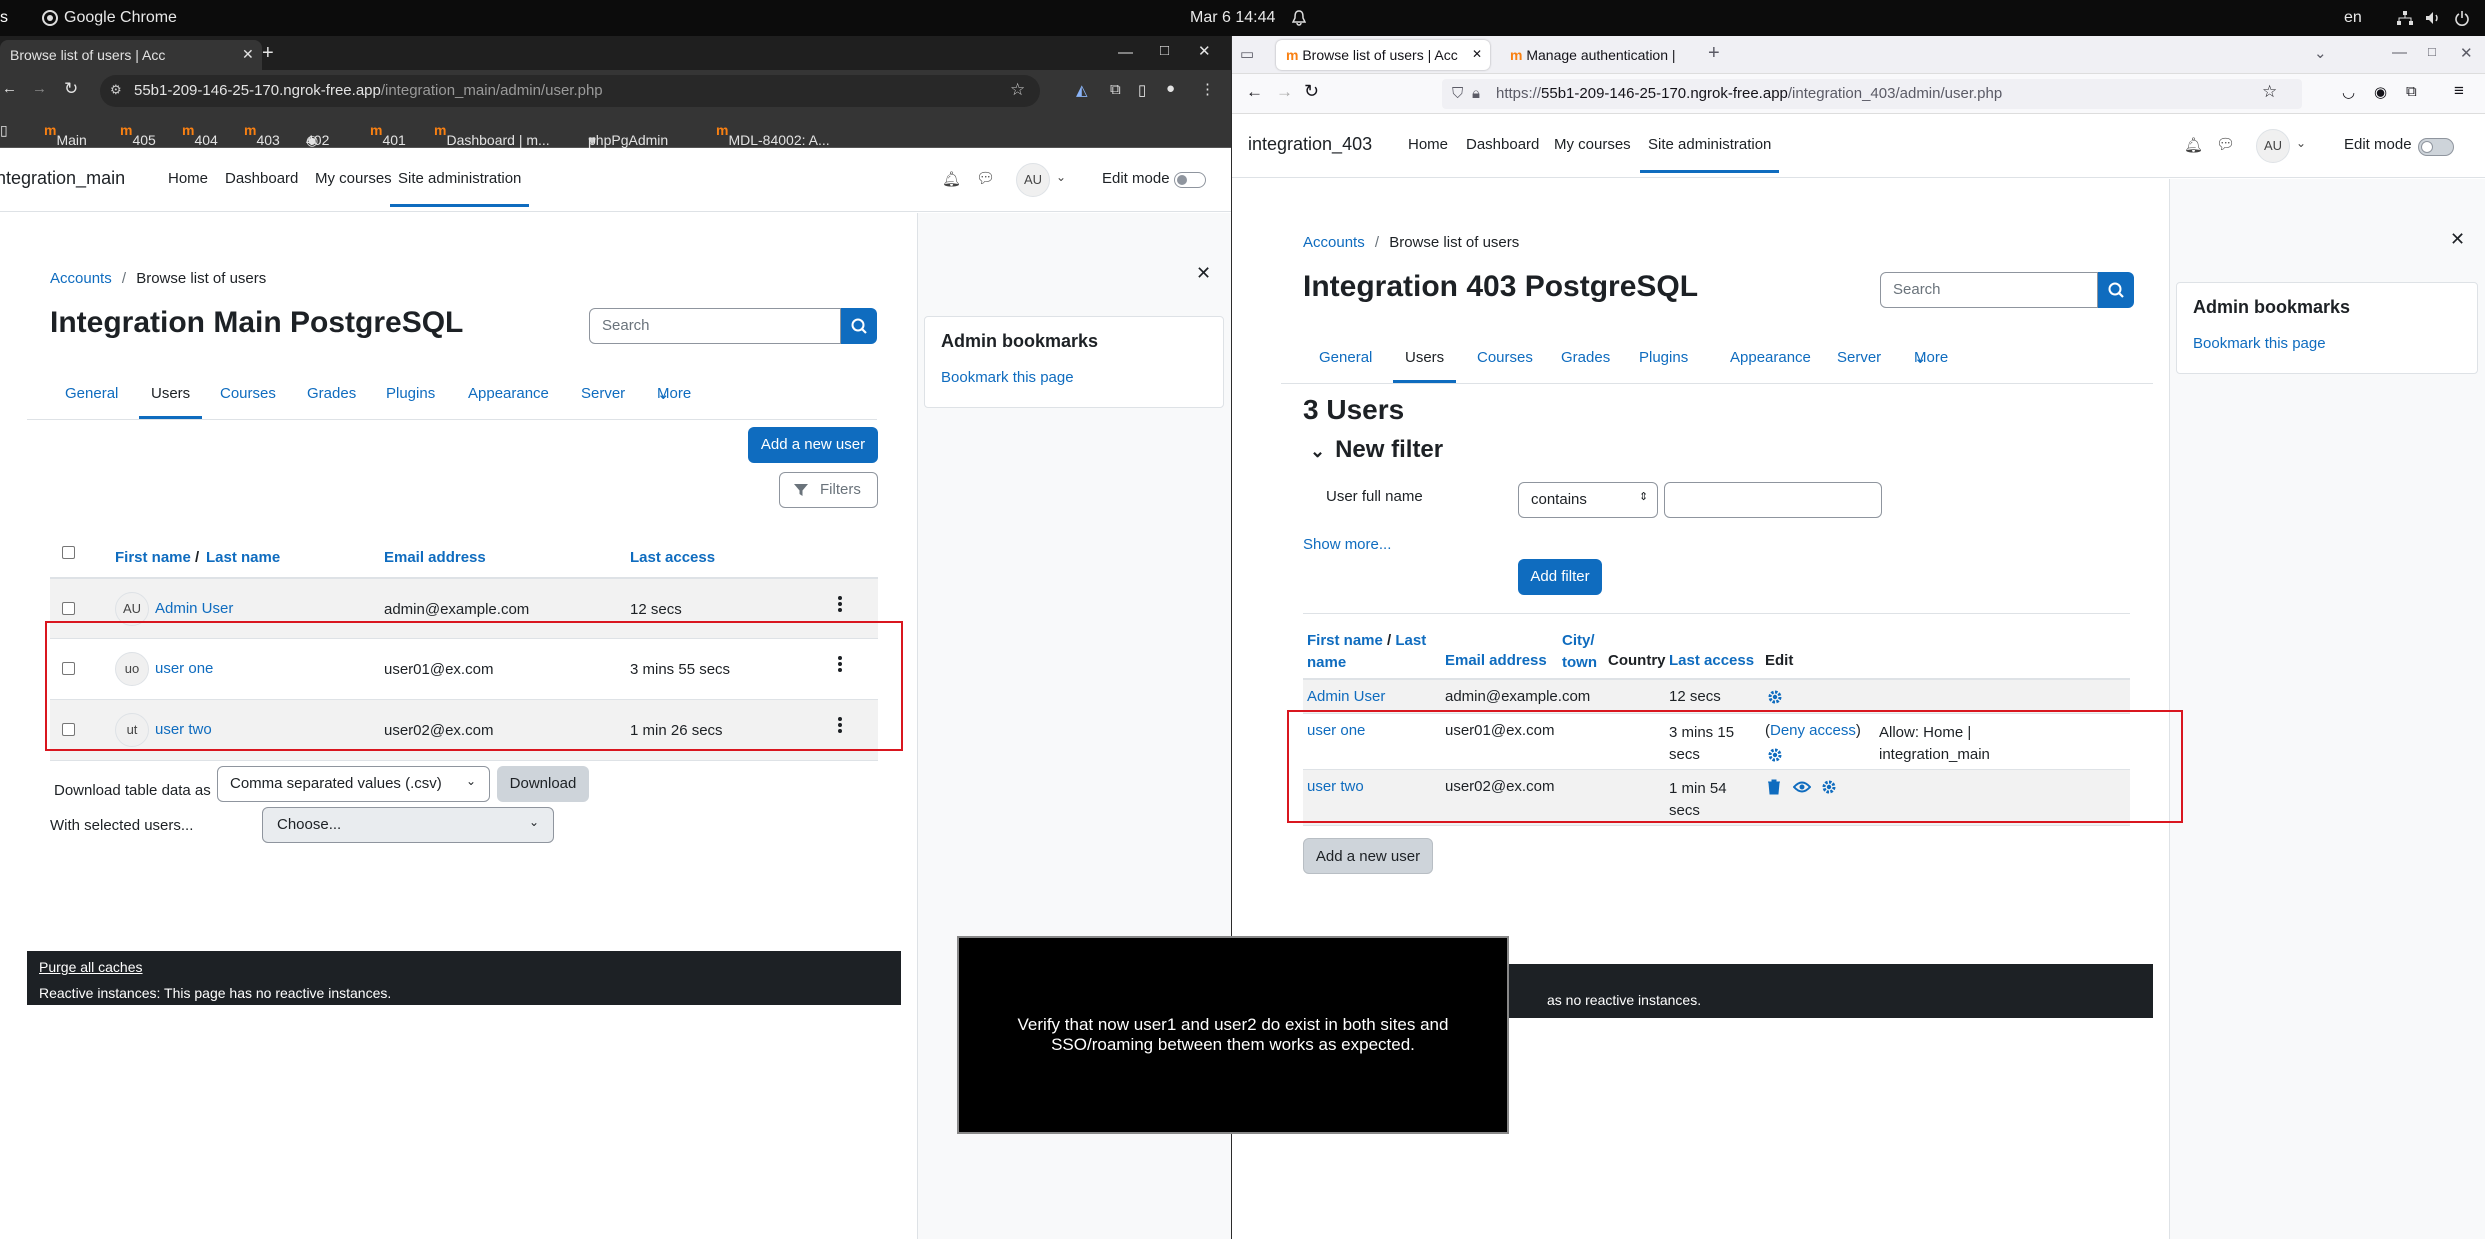  Describe the element at coordinates (1714, 53) in the screenshot. I see `new-tab-icon: +` at that location.